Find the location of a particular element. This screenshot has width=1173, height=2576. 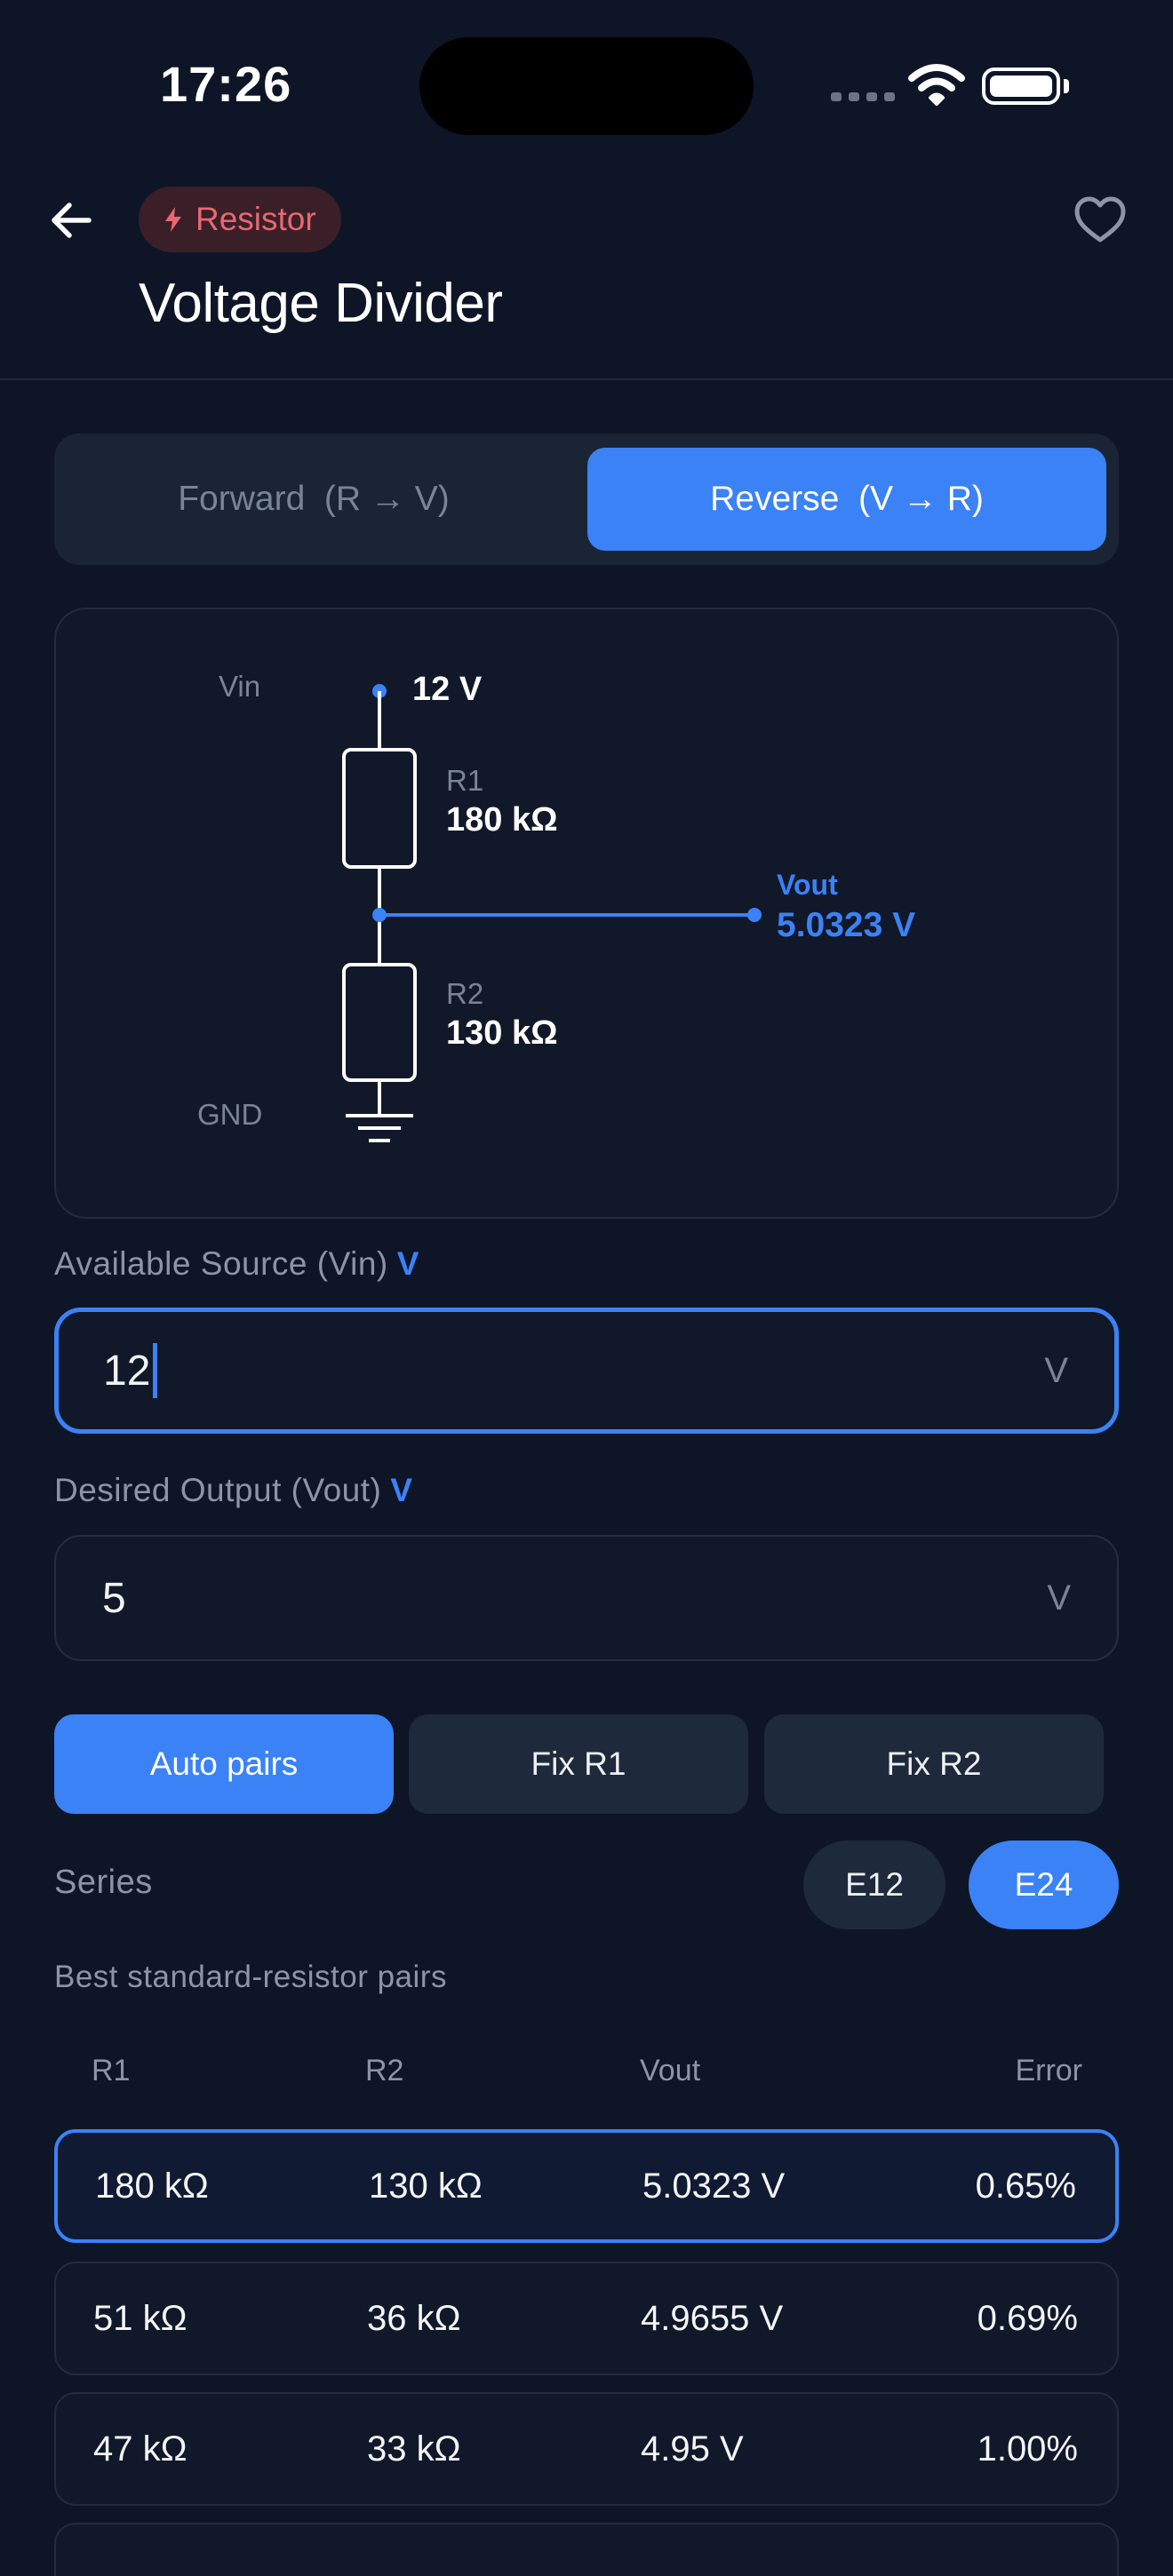

column-header-error: Error is located at coordinates (1049, 2070).